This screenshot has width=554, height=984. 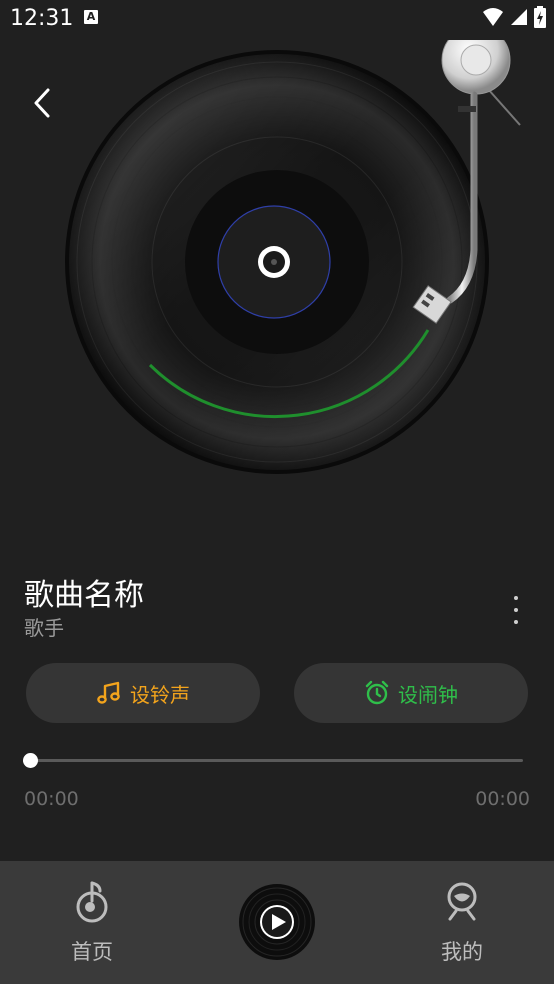 I want to click on progress-track, so click(x=276, y=760).